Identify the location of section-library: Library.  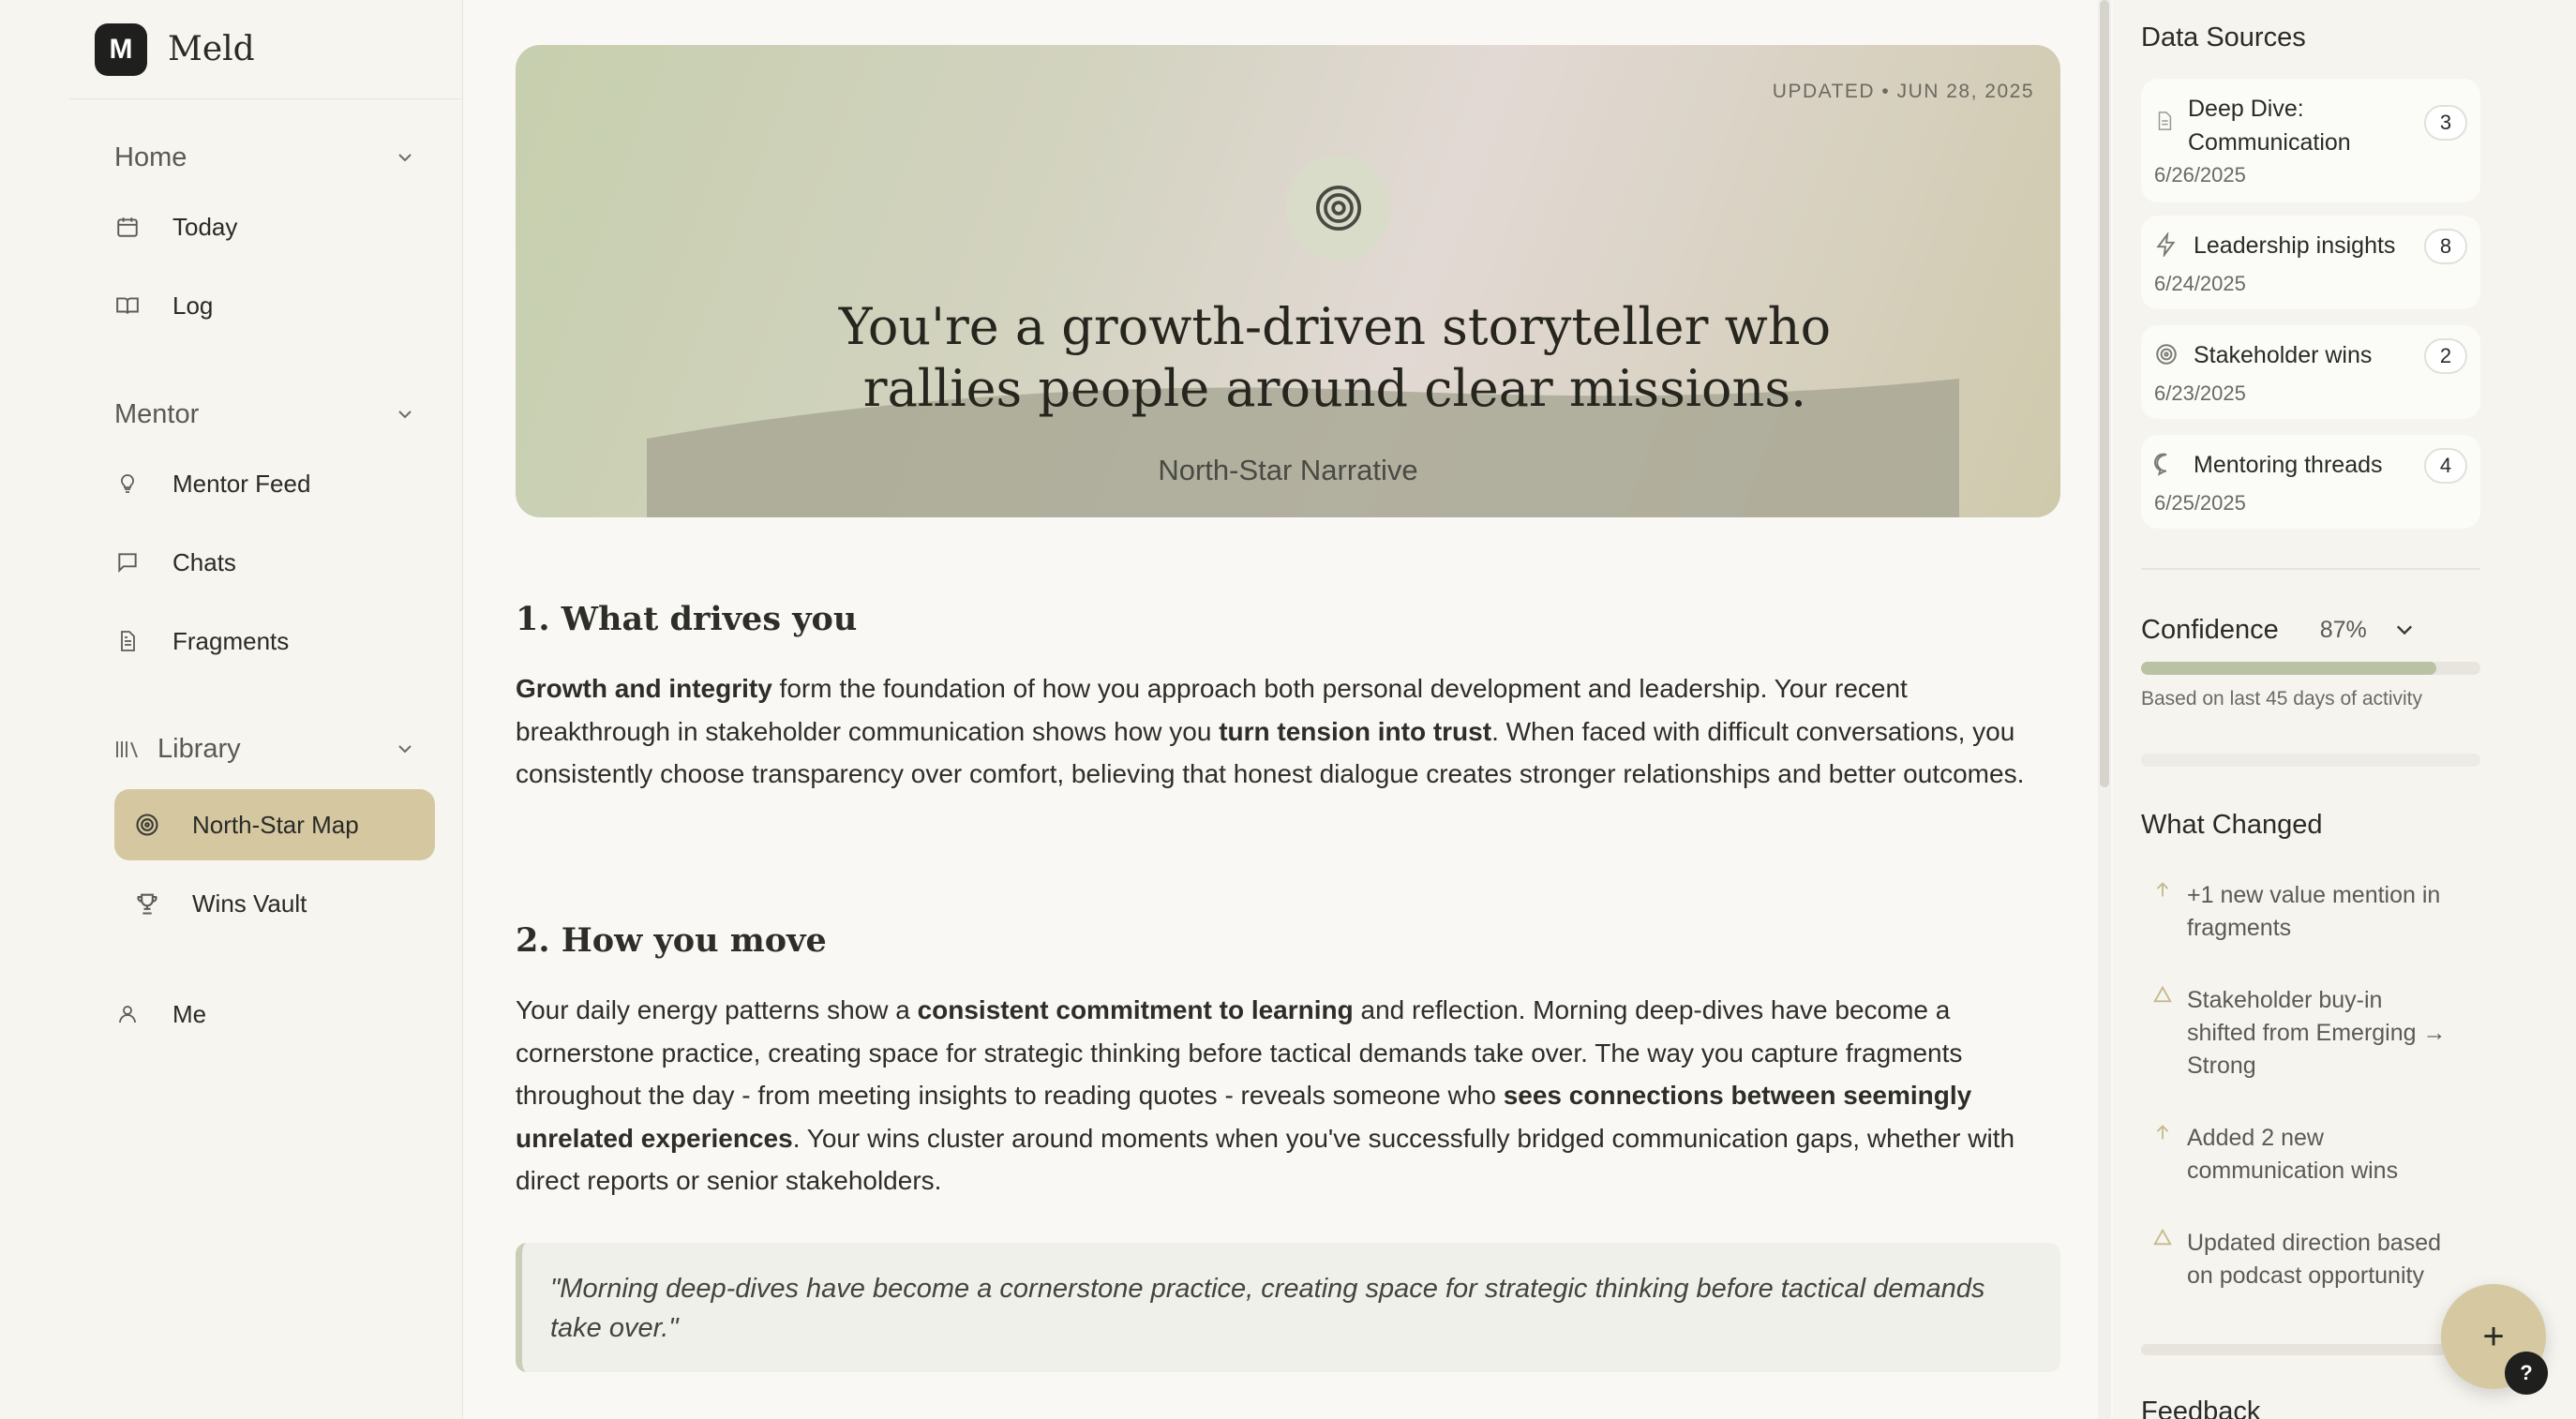
(264, 748).